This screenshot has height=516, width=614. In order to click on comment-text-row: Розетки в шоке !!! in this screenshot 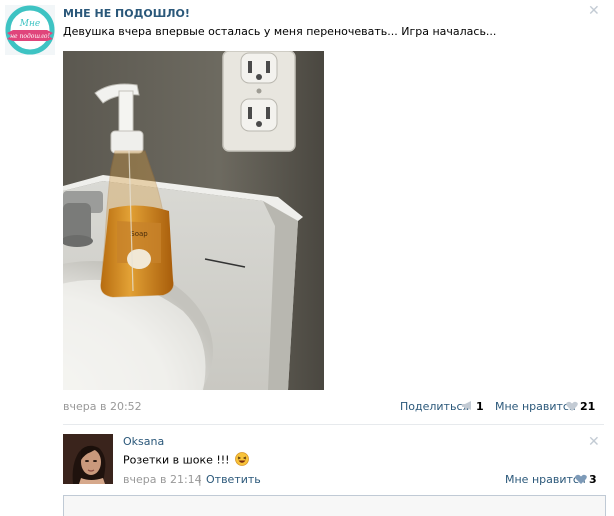, I will do `click(186, 460)`.